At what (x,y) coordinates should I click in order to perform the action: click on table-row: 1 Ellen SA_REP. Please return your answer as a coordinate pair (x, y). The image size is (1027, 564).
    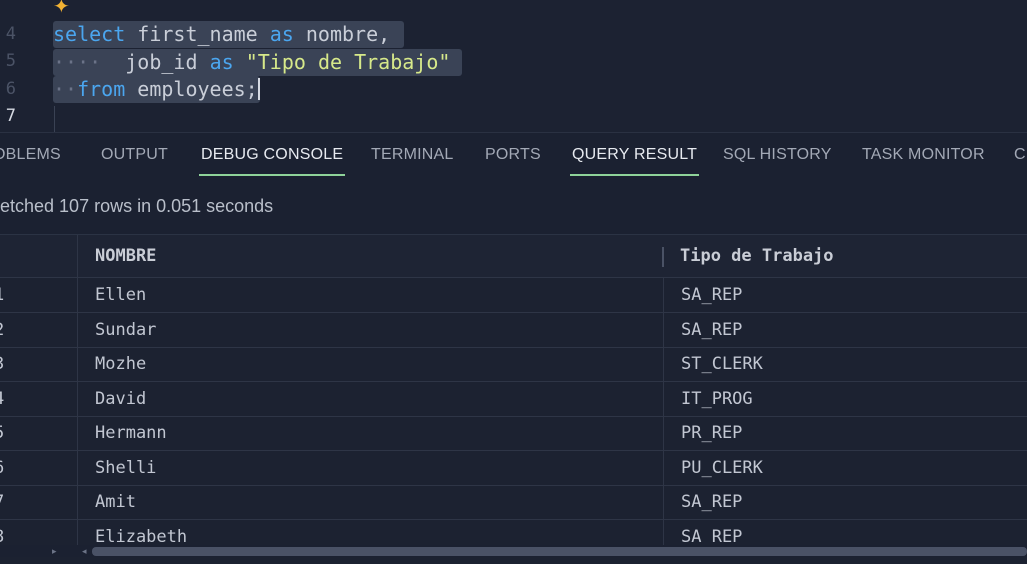
    Looking at the image, I should click on (513, 295).